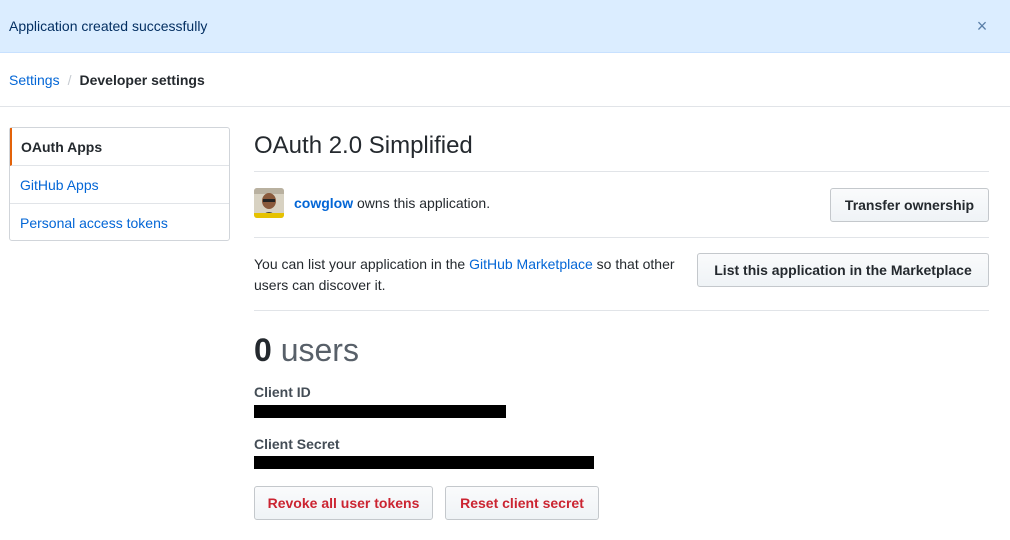 The image size is (1010, 540). I want to click on sidebar-item-oauth-apps: OAuth Apps, so click(119, 147).